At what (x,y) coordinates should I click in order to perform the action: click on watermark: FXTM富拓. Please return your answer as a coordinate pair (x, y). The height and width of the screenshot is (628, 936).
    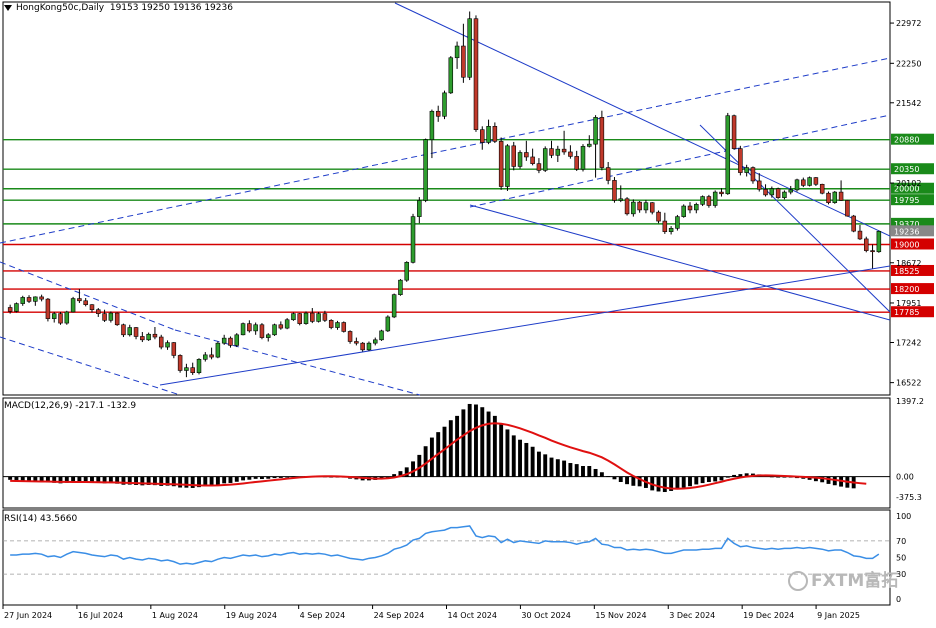
    Looking at the image, I should click on (843, 578).